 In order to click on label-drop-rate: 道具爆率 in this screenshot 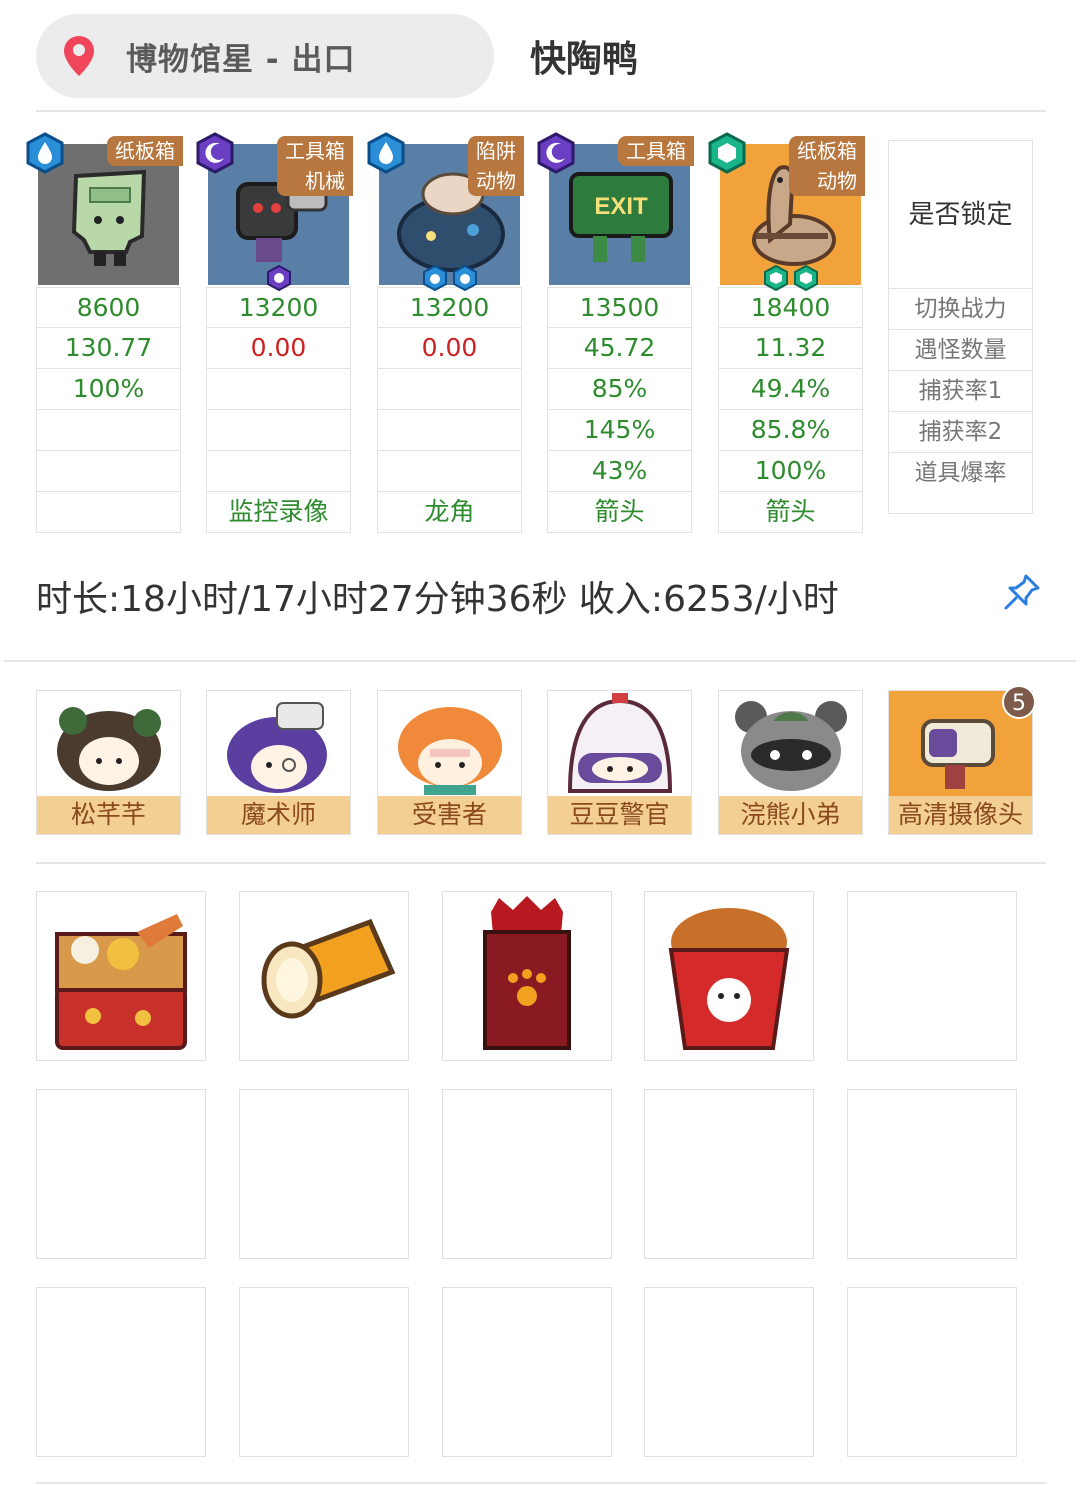, I will do `click(960, 473)`.